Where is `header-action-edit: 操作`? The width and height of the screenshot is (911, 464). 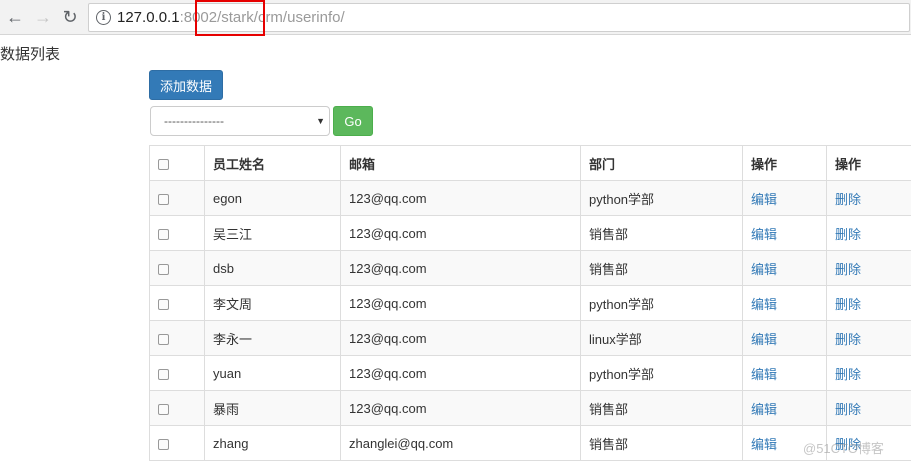
header-action-edit: 操作 is located at coordinates (784, 163).